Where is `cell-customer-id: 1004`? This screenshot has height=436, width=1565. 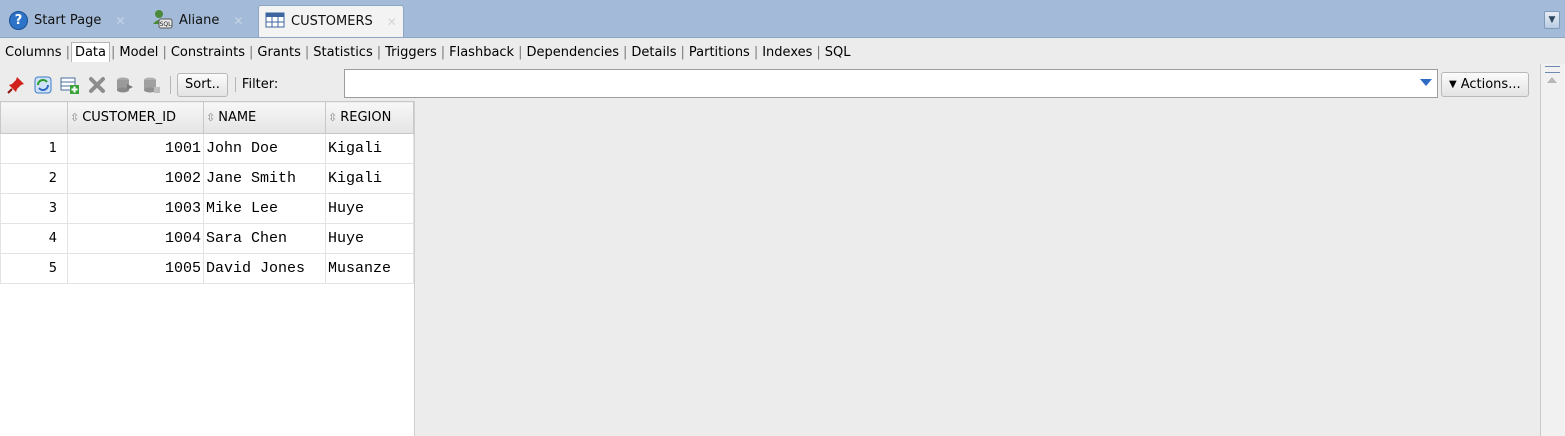 cell-customer-id: 1004 is located at coordinates (135, 238).